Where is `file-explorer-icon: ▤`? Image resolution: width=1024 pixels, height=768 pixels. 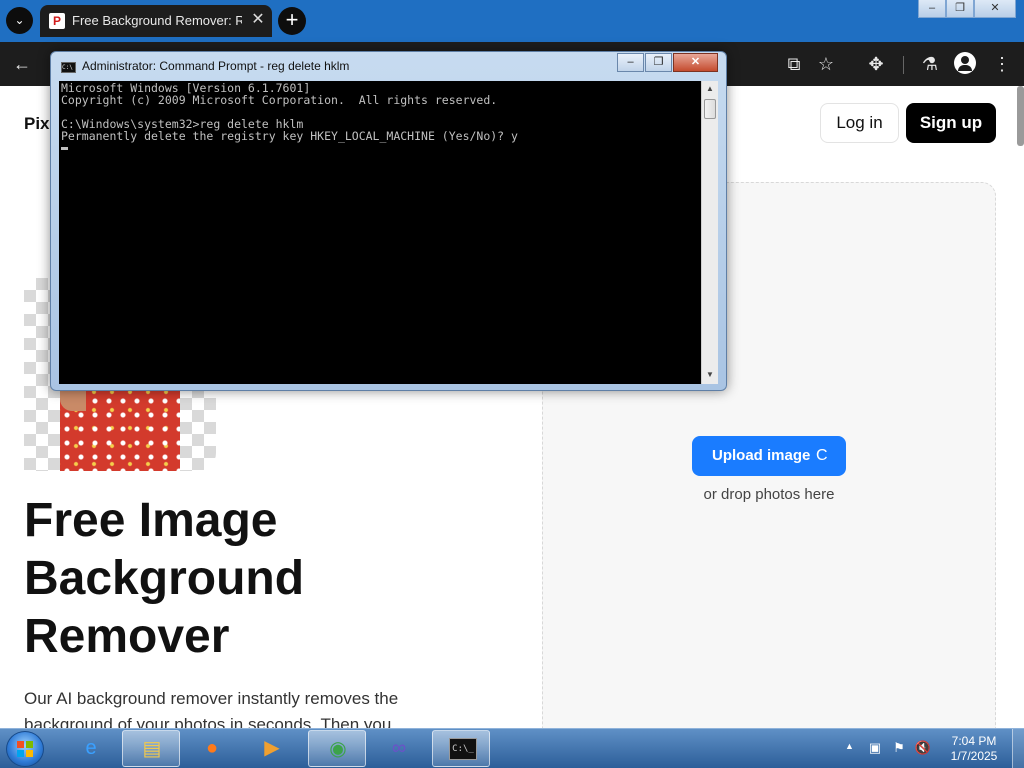
file-explorer-icon: ▤ is located at coordinates (152, 749).